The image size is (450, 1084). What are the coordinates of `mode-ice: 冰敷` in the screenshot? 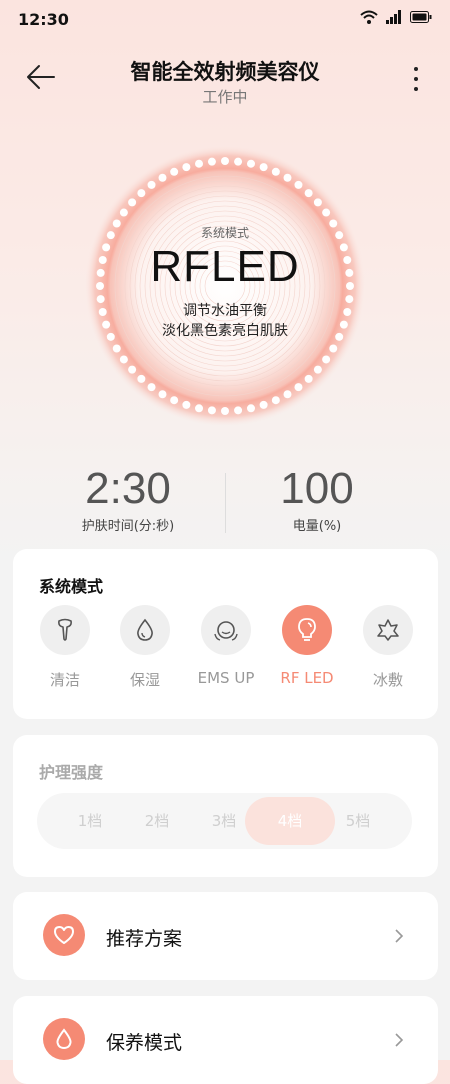 It's located at (388, 647).